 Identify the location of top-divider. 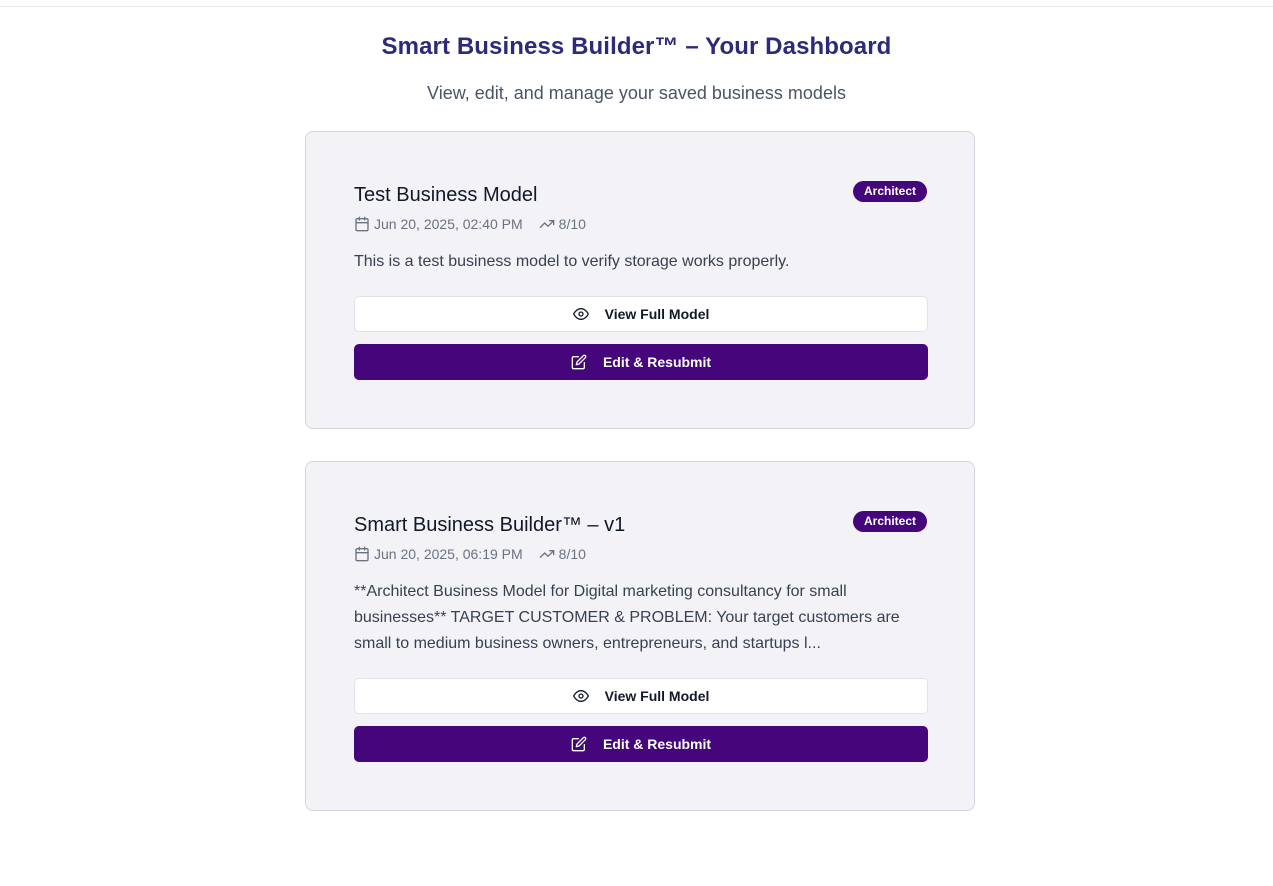
(636, 6).